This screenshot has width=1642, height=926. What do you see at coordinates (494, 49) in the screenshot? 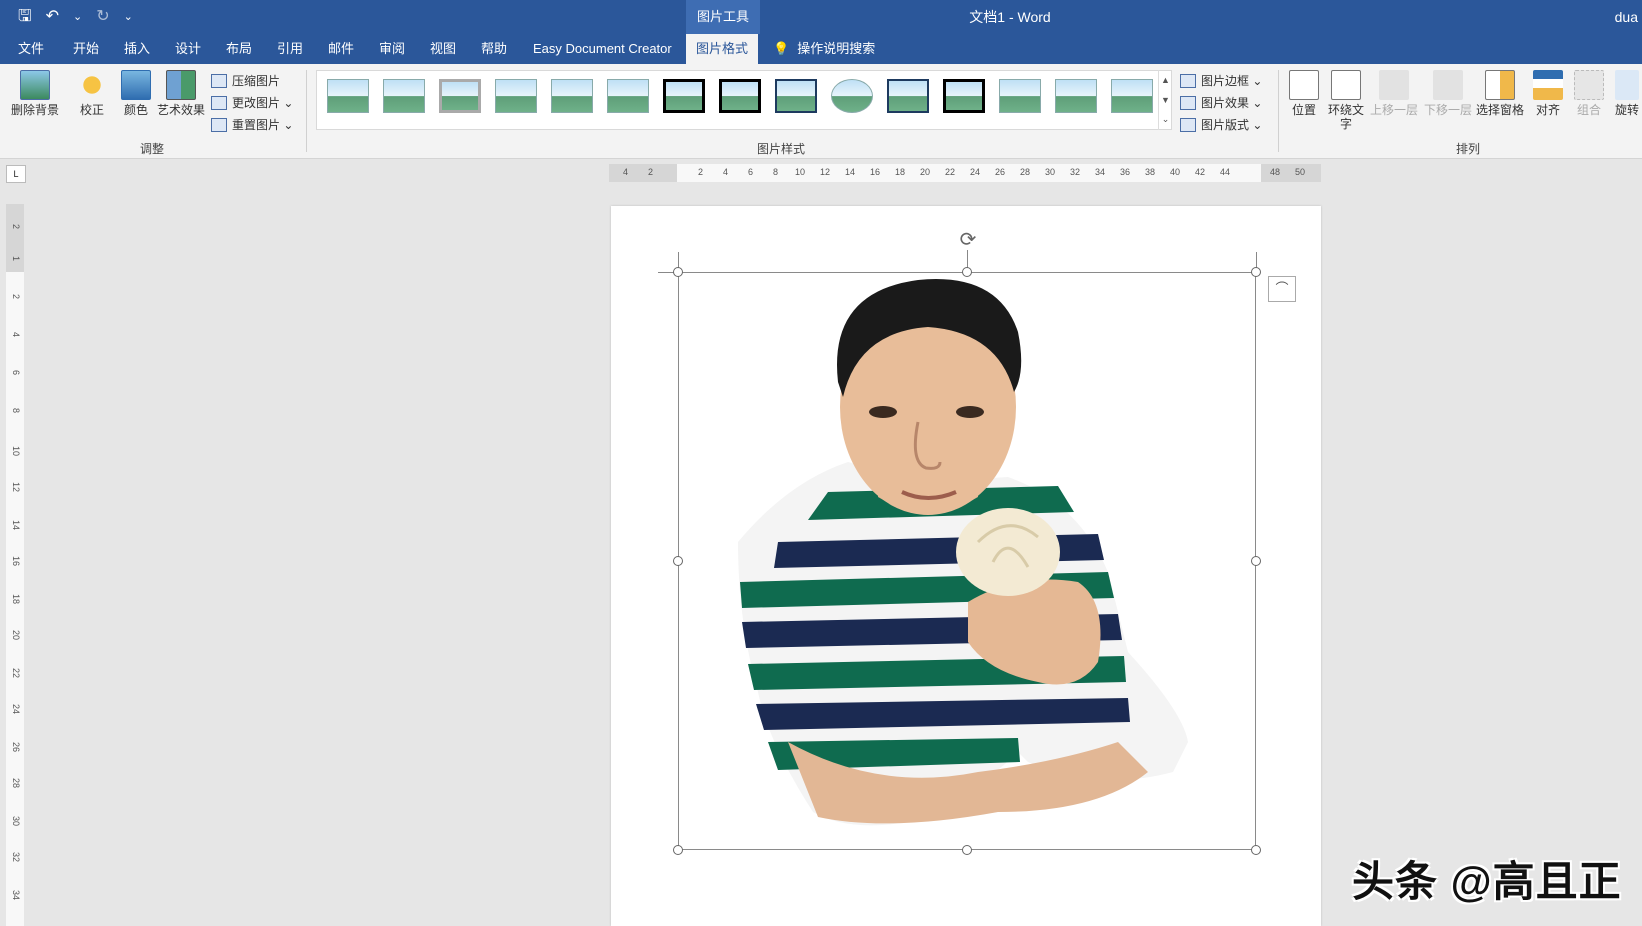
I see `tab-help: 帮助` at bounding box center [494, 49].